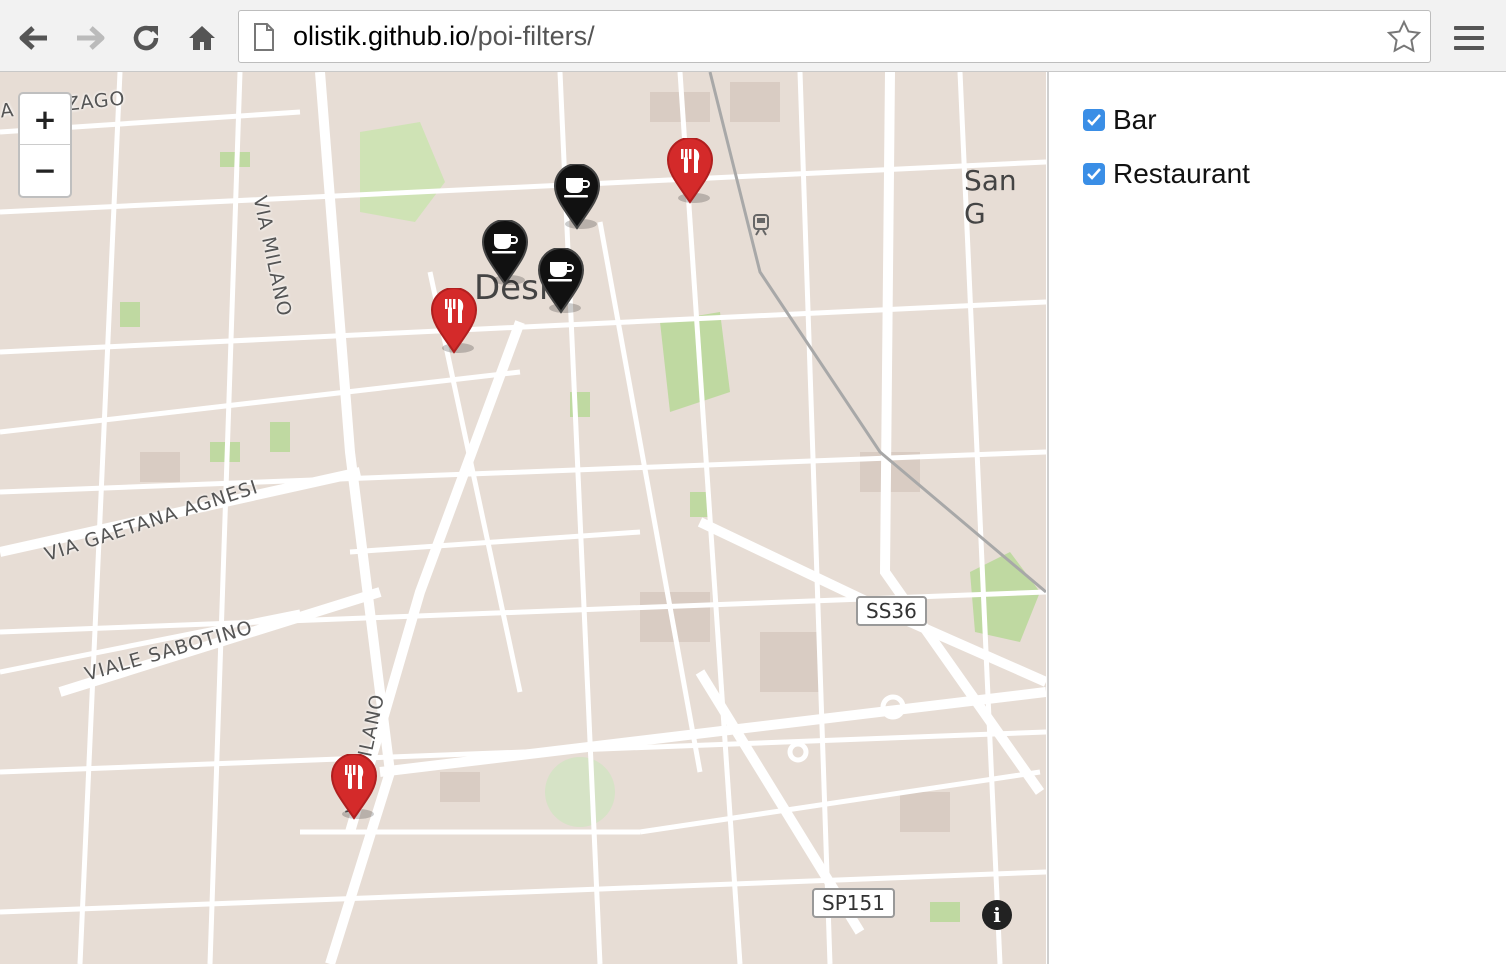 The height and width of the screenshot is (964, 1506). What do you see at coordinates (761, 225) in the screenshot?
I see `train-station-icon` at bounding box center [761, 225].